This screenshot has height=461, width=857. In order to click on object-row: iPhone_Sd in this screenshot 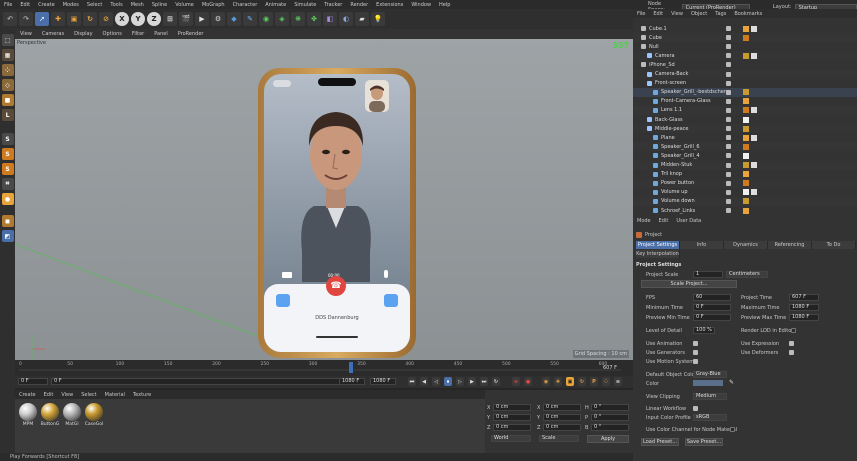, I will do `click(745, 65)`.